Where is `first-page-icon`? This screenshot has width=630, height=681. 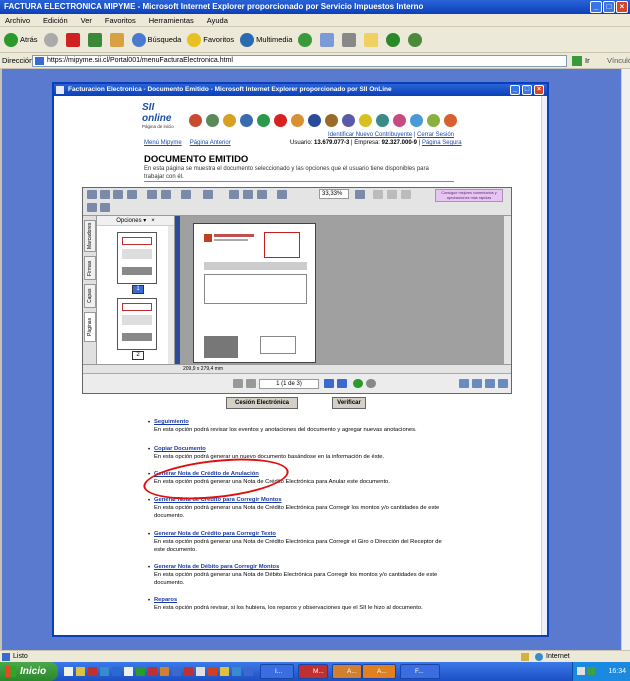 first-page-icon is located at coordinates (238, 383).